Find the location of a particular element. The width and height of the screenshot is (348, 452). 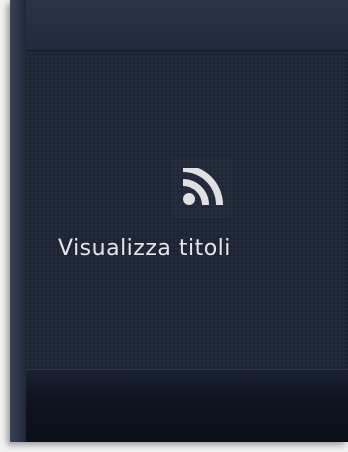

rss-feed-icon is located at coordinates (202, 188).